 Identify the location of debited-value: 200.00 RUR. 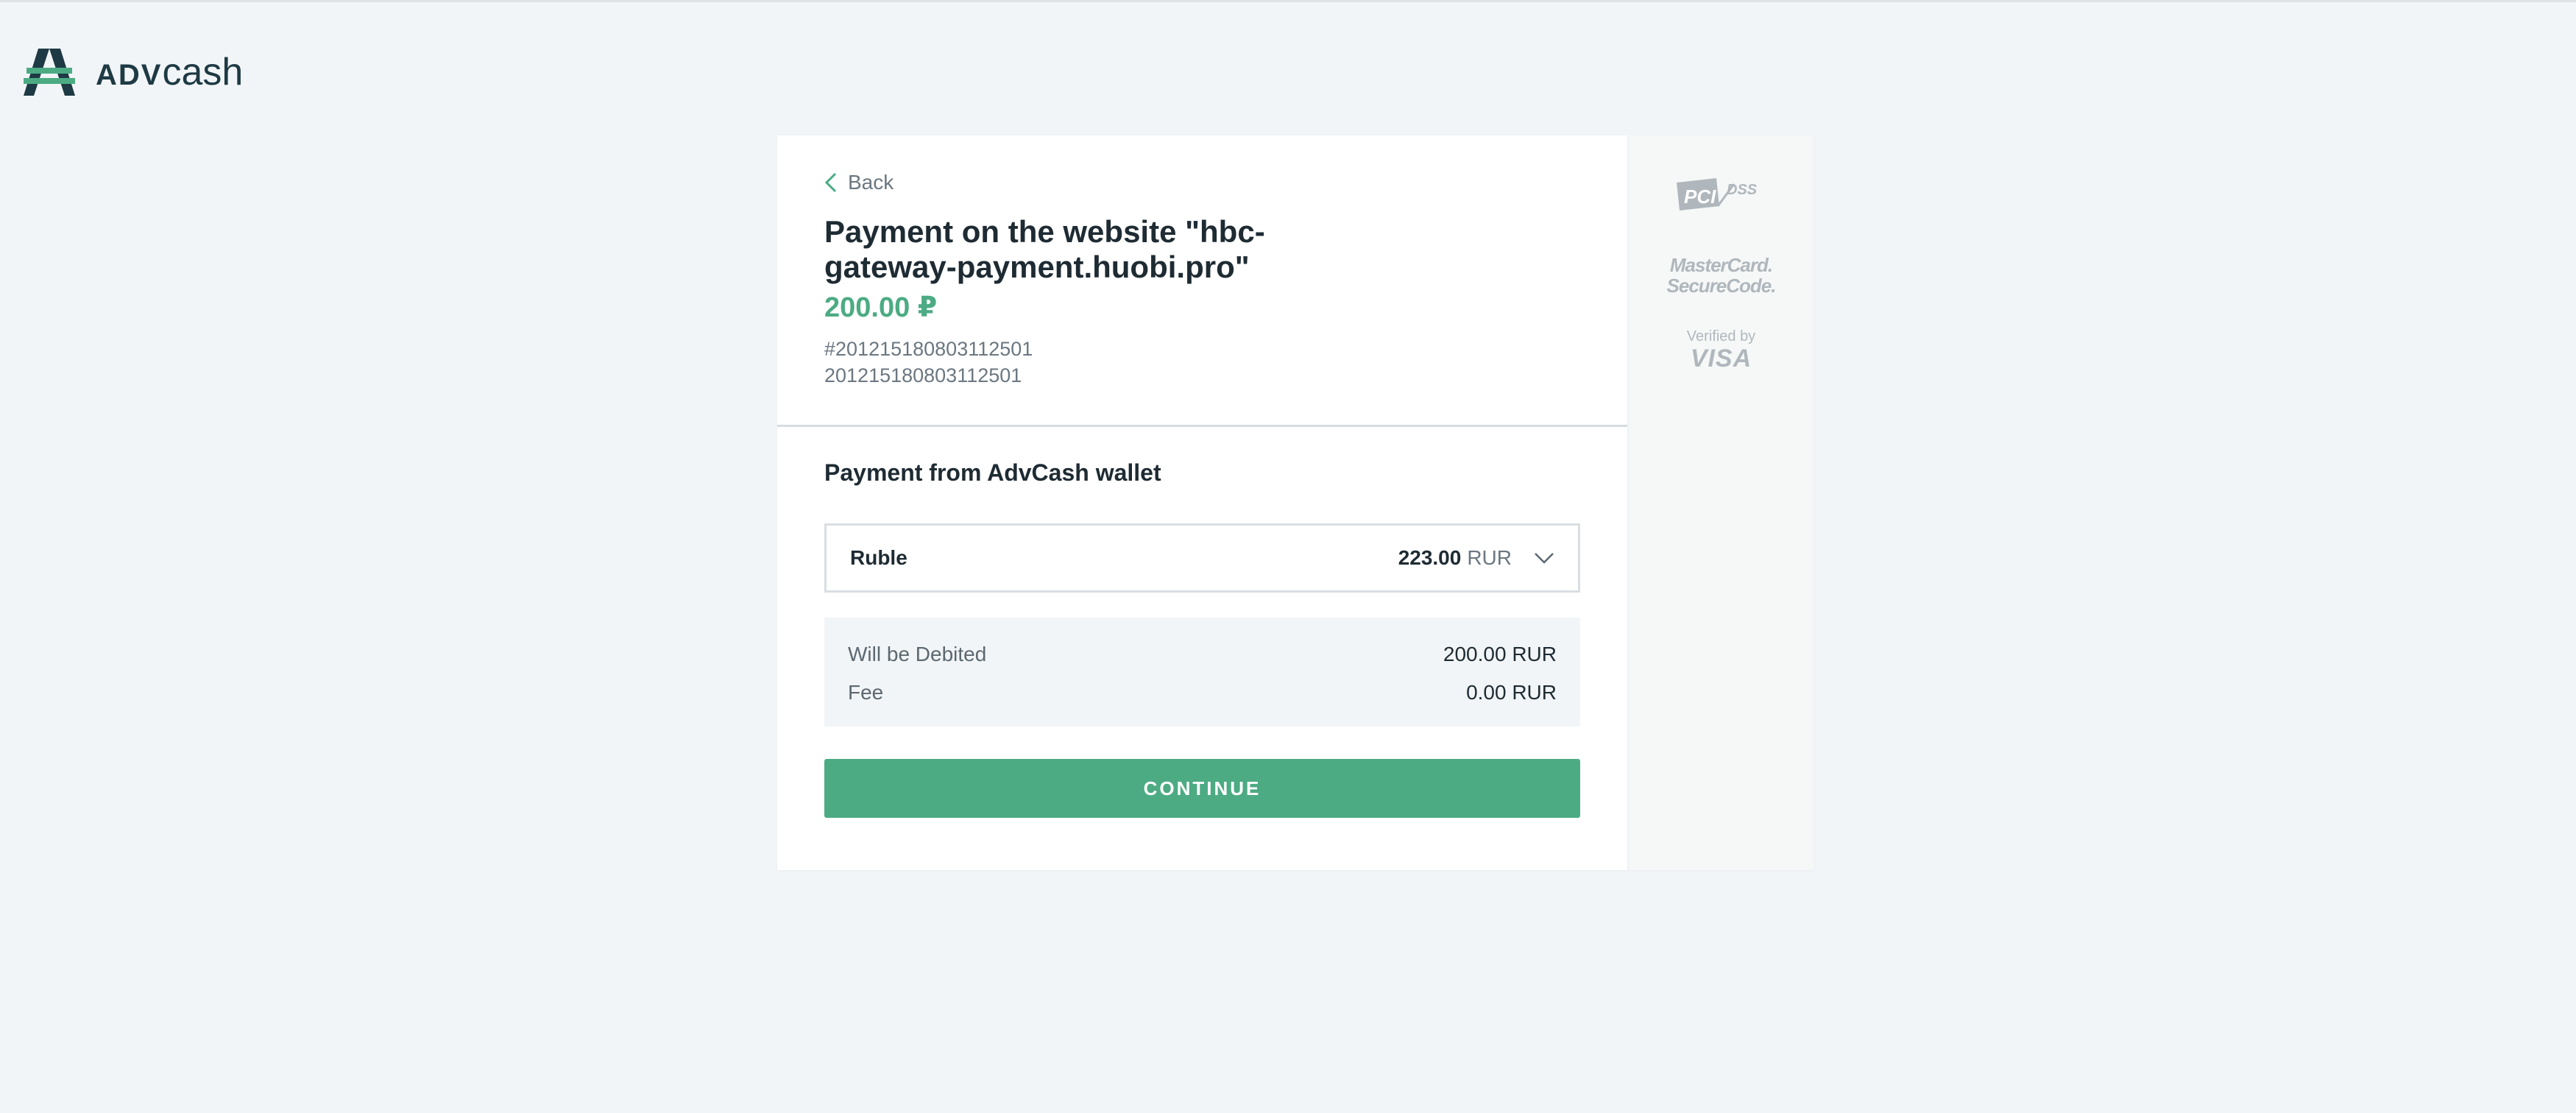
(1500, 654).